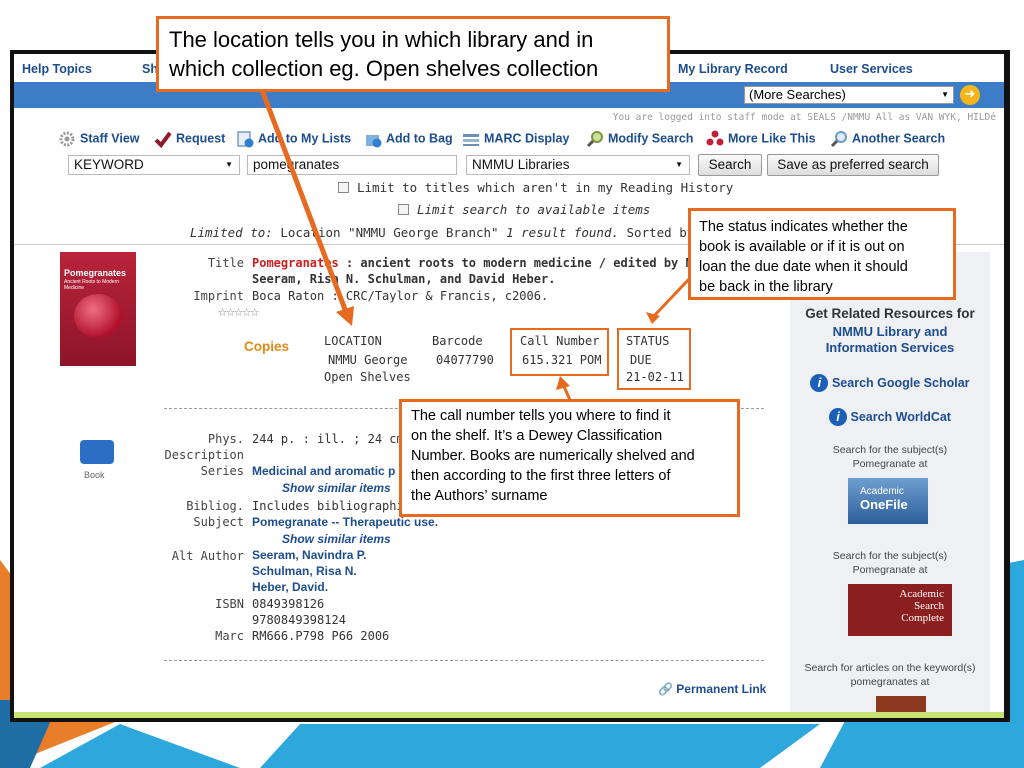 The width and height of the screenshot is (1024, 768). What do you see at coordinates (336, 539) in the screenshot?
I see `show-similar-subject-link: Show similar items` at bounding box center [336, 539].